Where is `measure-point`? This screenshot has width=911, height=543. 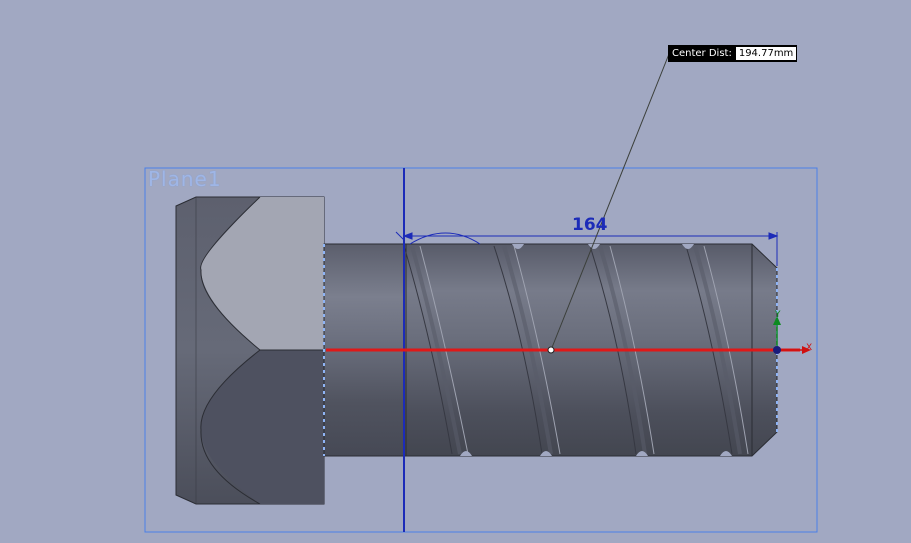
measure-point is located at coordinates (551, 350).